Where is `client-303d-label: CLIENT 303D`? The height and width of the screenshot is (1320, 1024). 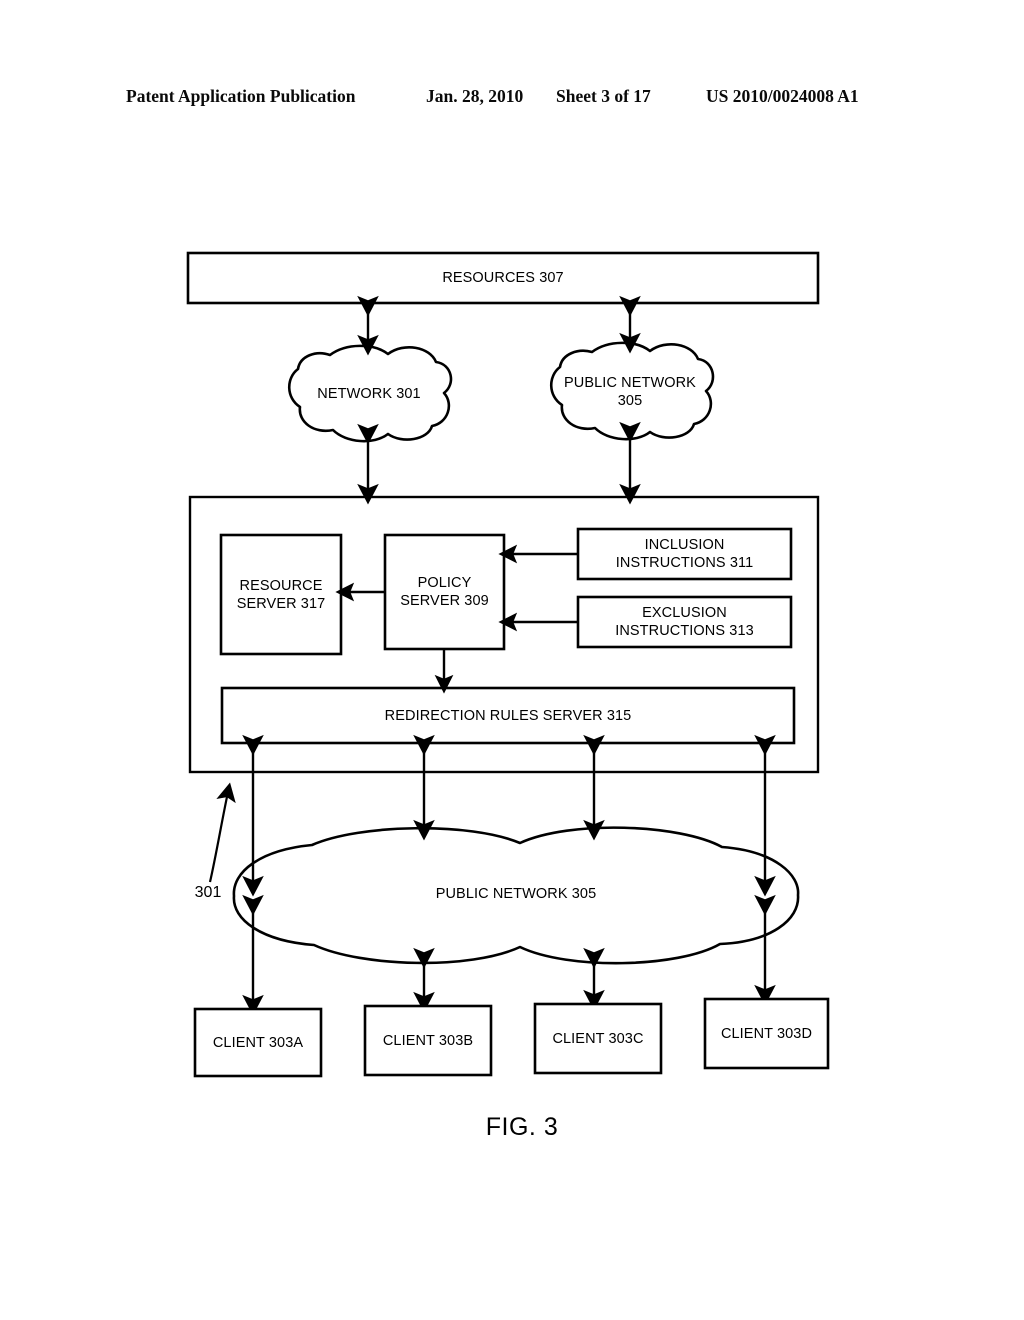
client-303d-label: CLIENT 303D is located at coordinates (766, 1033).